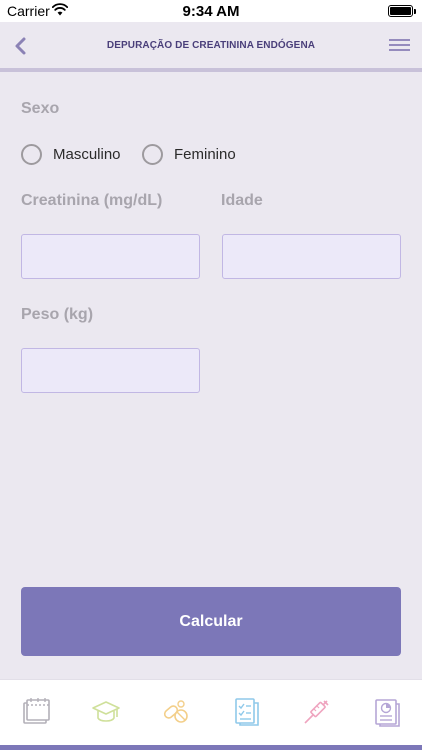  Describe the element at coordinates (247, 712) in the screenshot. I see `checklist-document-icon` at that location.